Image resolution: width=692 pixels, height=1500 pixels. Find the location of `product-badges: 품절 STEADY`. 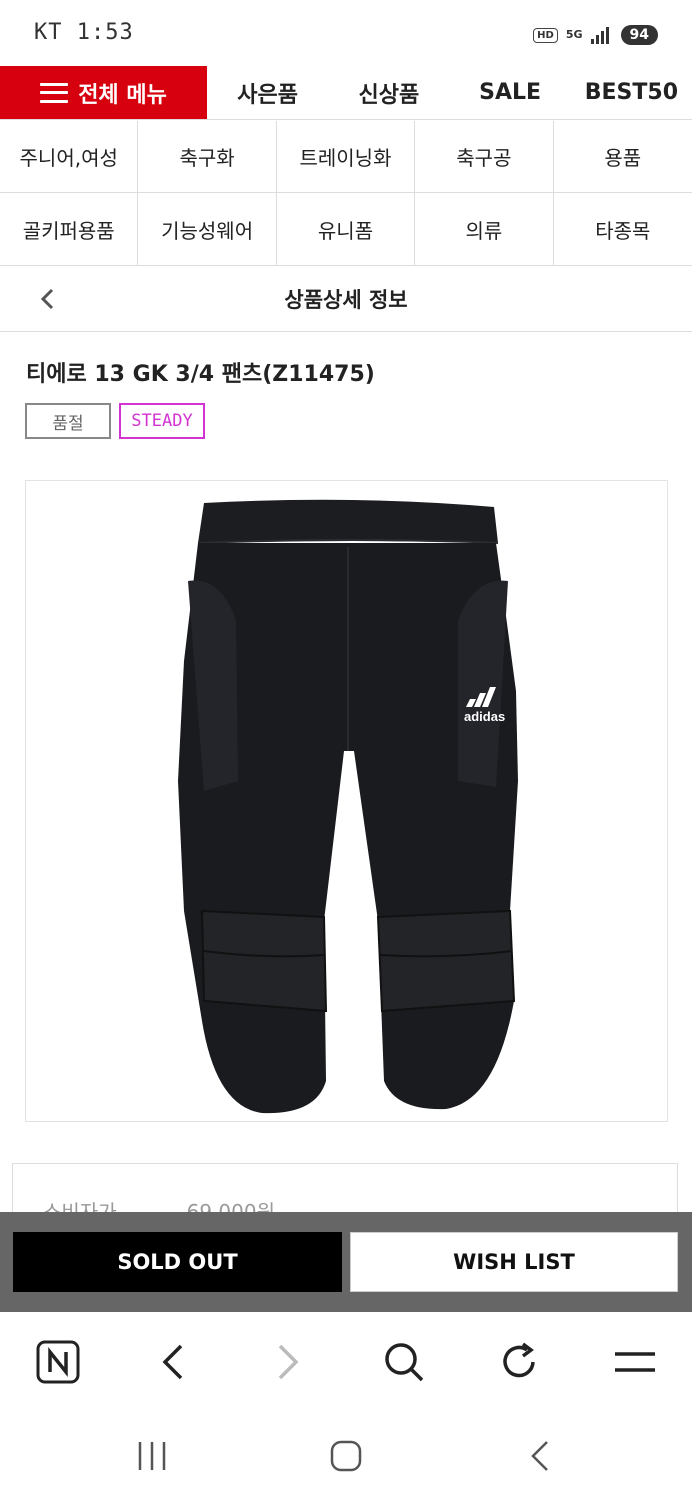

product-badges: 품절 STEADY is located at coordinates (115, 421).